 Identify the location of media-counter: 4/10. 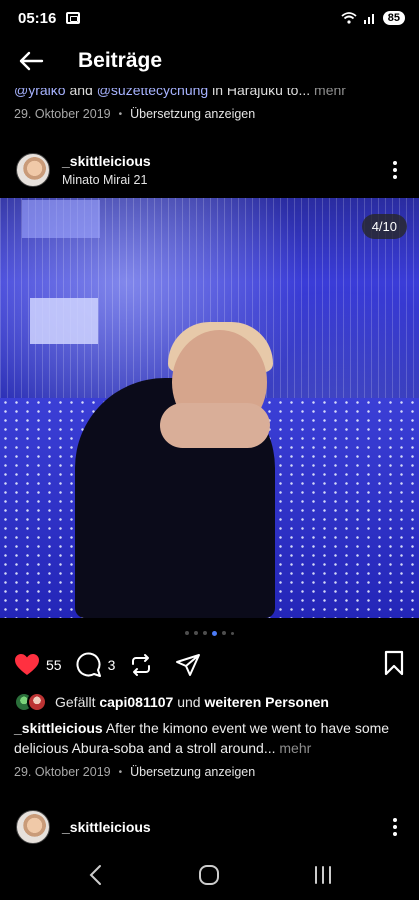
(384, 226).